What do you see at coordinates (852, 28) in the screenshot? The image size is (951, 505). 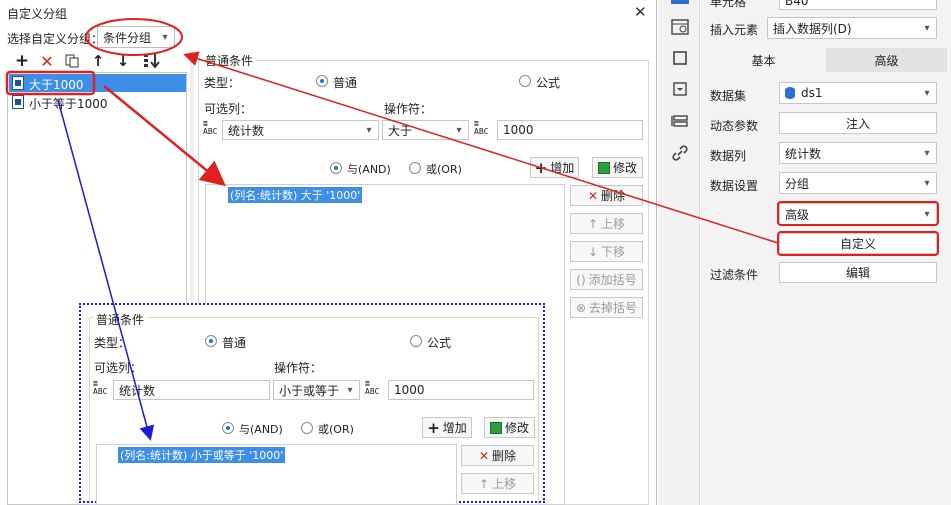 I see `insert-element-select: 插入数据列(D) ▾` at bounding box center [852, 28].